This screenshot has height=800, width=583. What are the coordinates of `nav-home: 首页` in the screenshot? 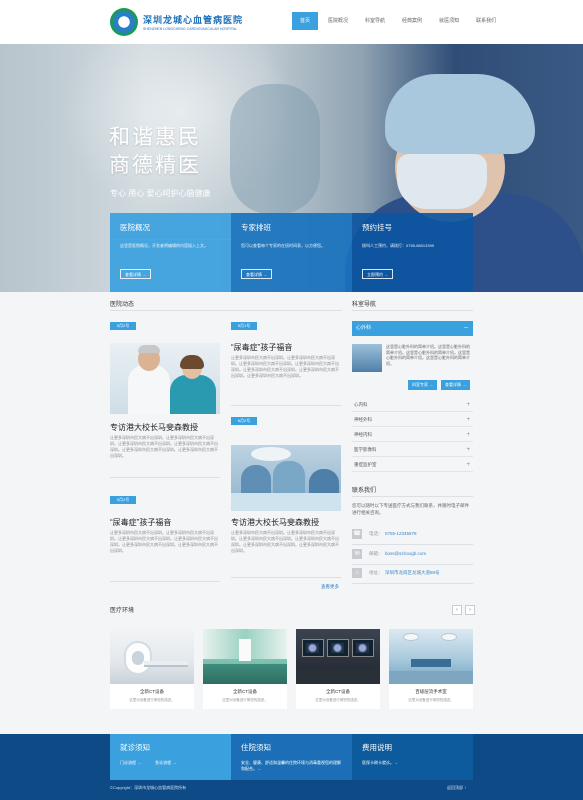 It's located at (305, 21).